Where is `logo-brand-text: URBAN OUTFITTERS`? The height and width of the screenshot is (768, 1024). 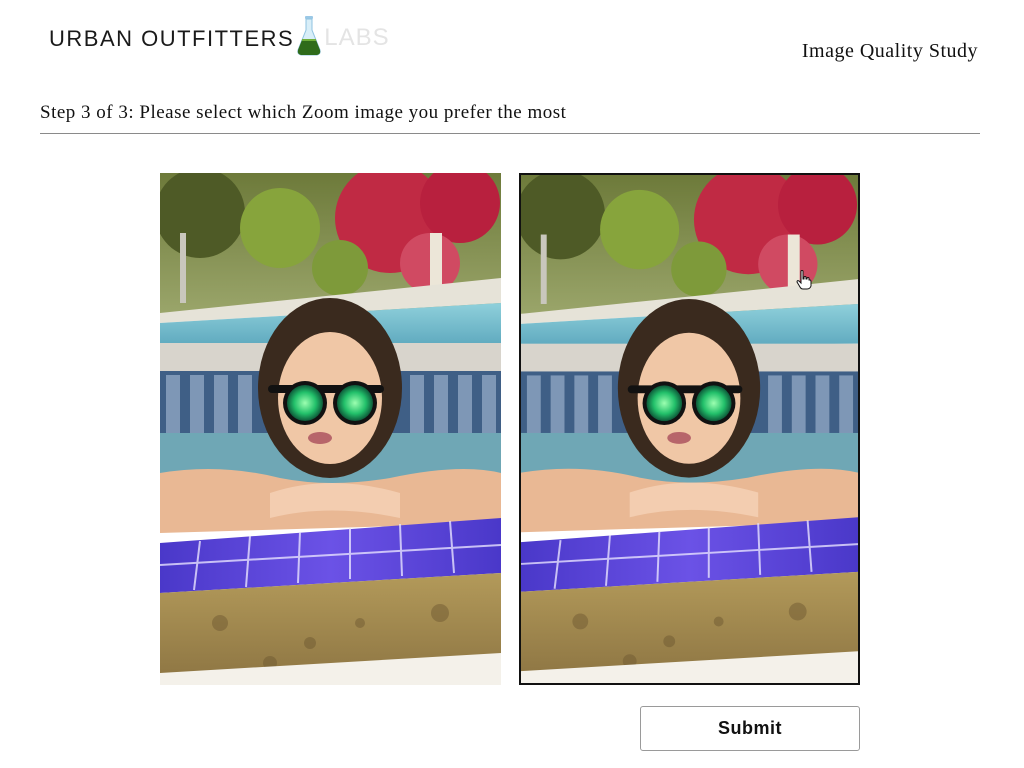 logo-brand-text: URBAN OUTFITTERS is located at coordinates (172, 38).